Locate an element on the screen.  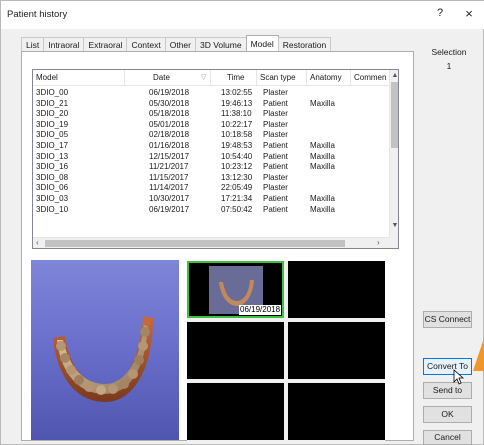
selection-label: Selection is located at coordinates (449, 52).